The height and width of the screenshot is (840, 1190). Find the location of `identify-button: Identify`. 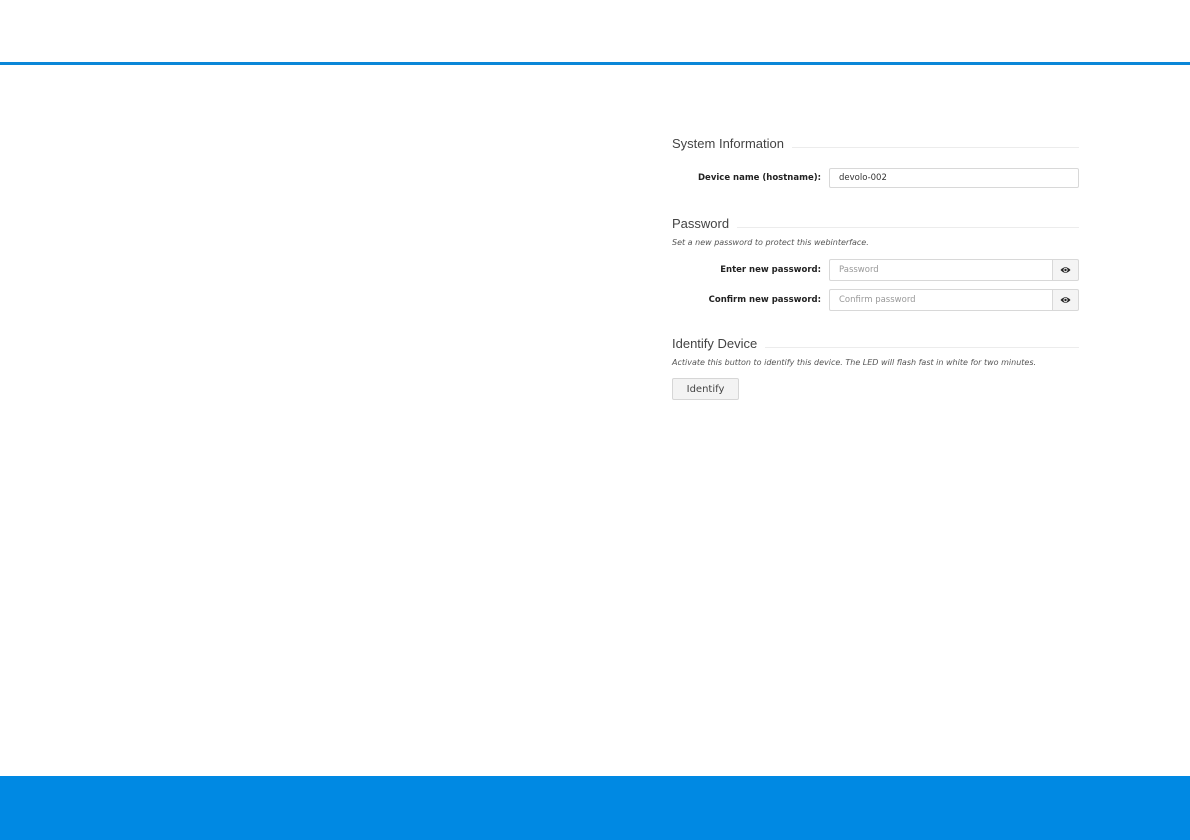

identify-button: Identify is located at coordinates (705, 389).